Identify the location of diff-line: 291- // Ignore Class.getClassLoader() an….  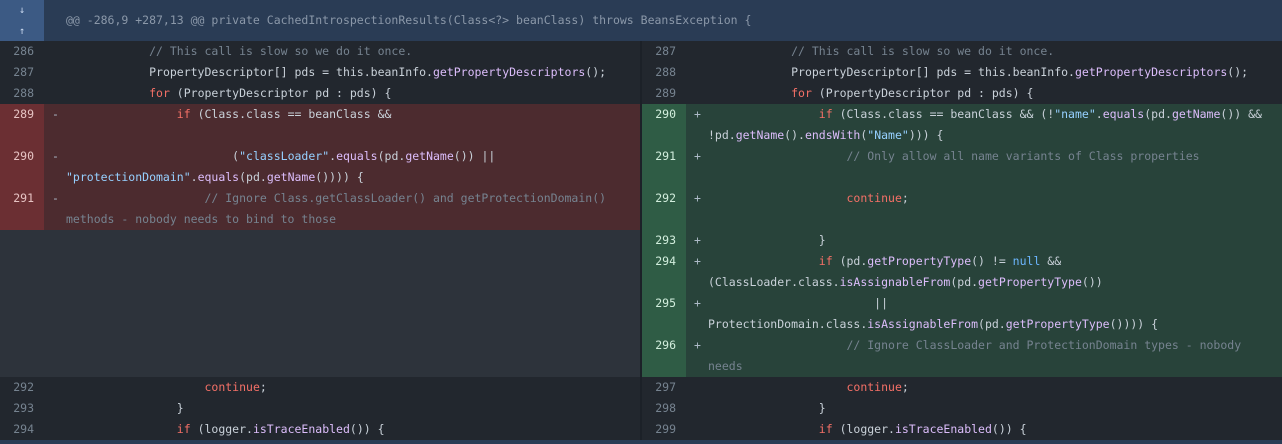
(320, 209).